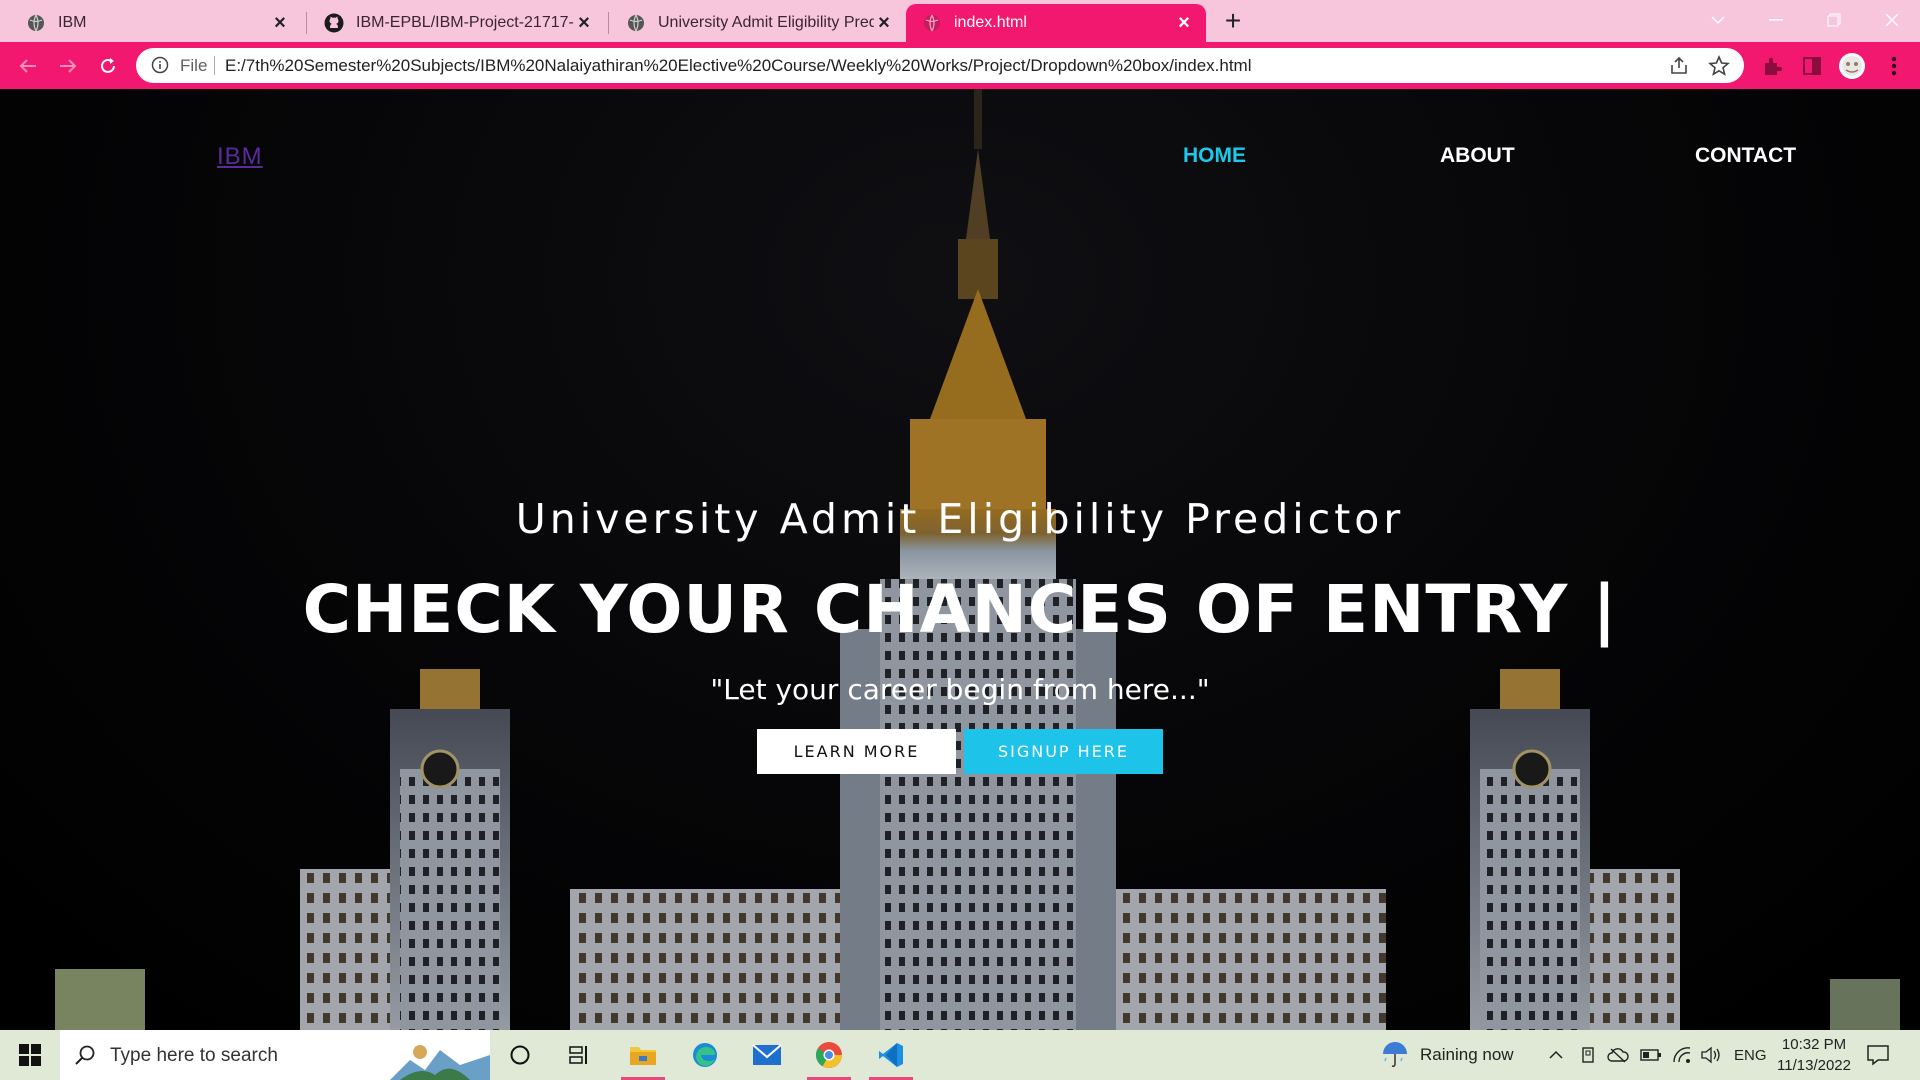 The image size is (1920, 1080). I want to click on scheme-label: File, so click(194, 65).